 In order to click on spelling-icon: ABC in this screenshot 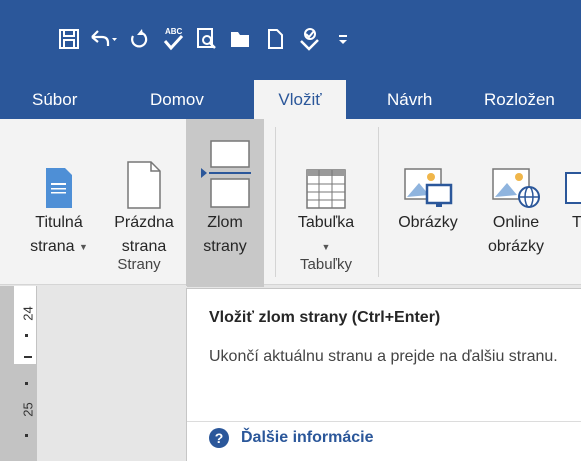, I will do `click(173, 39)`.